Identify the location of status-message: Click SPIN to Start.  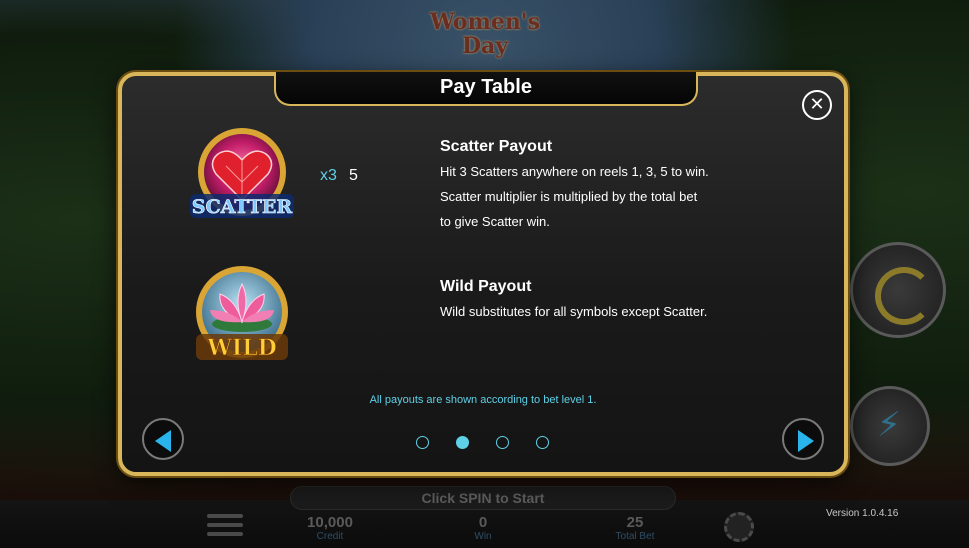
(483, 498).